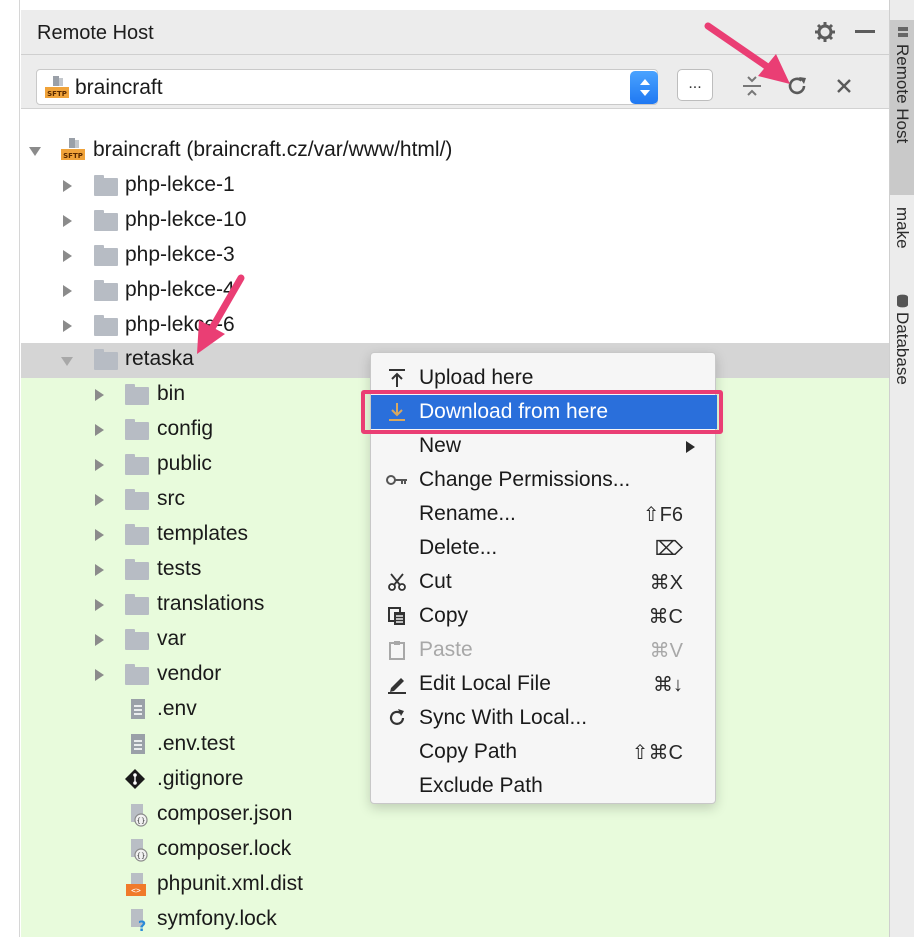 The height and width of the screenshot is (937, 914). What do you see at coordinates (455, 326) in the screenshot?
I see `tree-folder-row: php-lekce-6` at bounding box center [455, 326].